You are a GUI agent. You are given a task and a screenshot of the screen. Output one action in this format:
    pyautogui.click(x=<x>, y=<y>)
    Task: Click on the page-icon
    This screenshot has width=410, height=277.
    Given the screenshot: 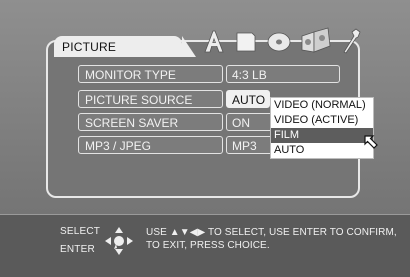 What is the action you would take?
    pyautogui.click(x=246, y=42)
    